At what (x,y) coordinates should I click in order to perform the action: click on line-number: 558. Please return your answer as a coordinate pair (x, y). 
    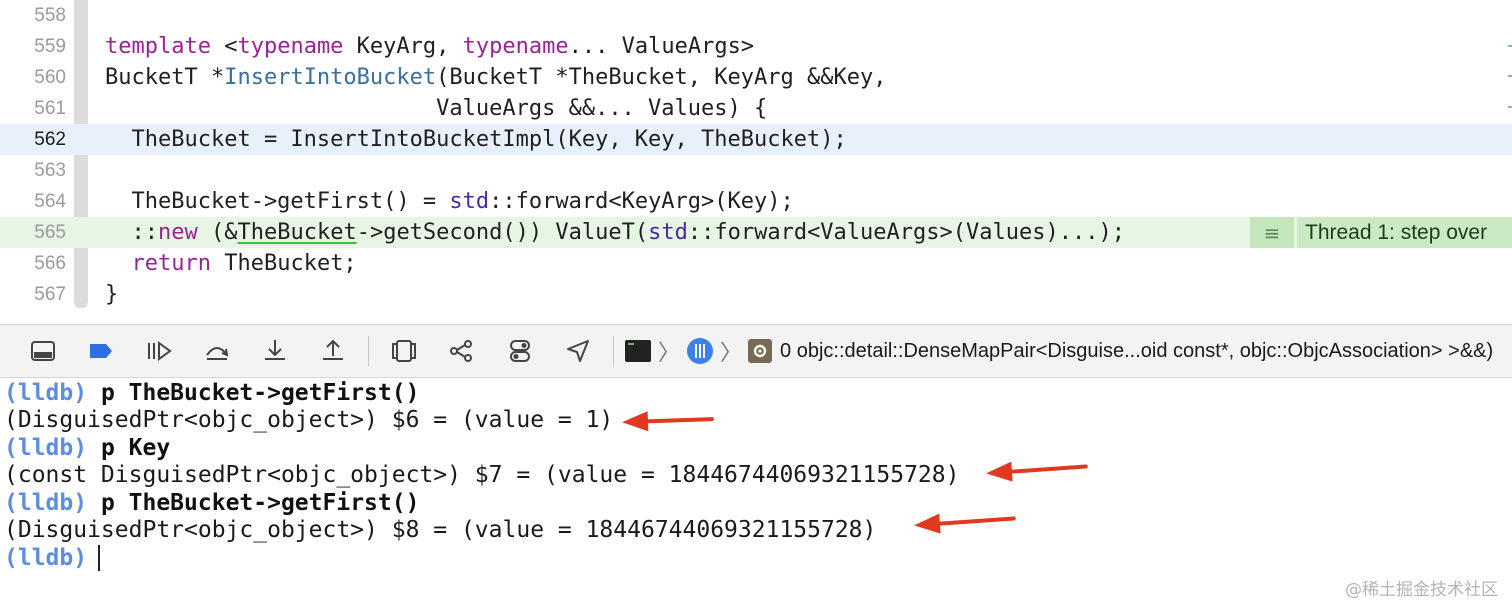
    Looking at the image, I should click on (50, 15).